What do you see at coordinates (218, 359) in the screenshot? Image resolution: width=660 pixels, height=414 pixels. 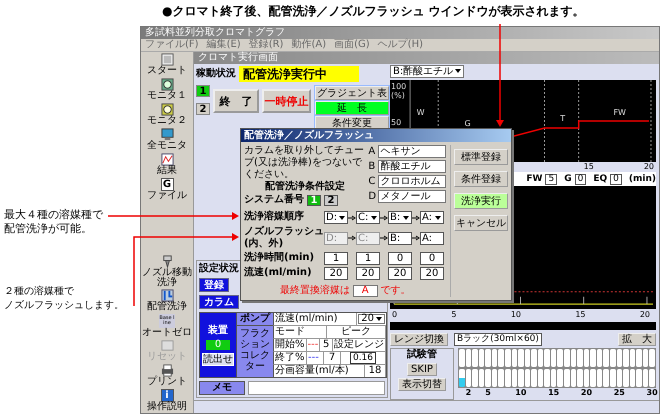 I see `read-button: 読出せ` at bounding box center [218, 359].